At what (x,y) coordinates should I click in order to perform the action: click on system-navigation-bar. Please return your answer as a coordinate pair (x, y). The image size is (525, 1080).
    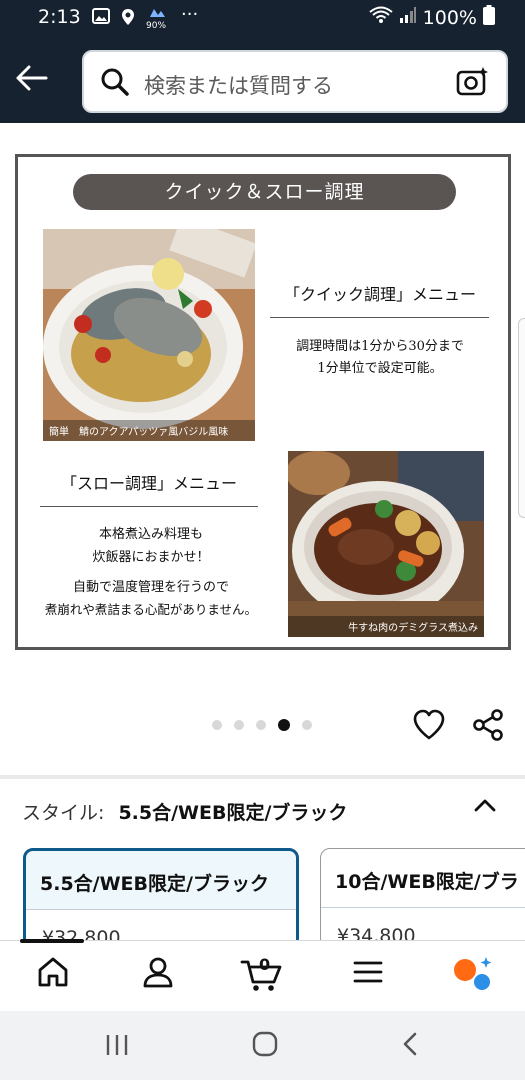
    Looking at the image, I should click on (262, 1045).